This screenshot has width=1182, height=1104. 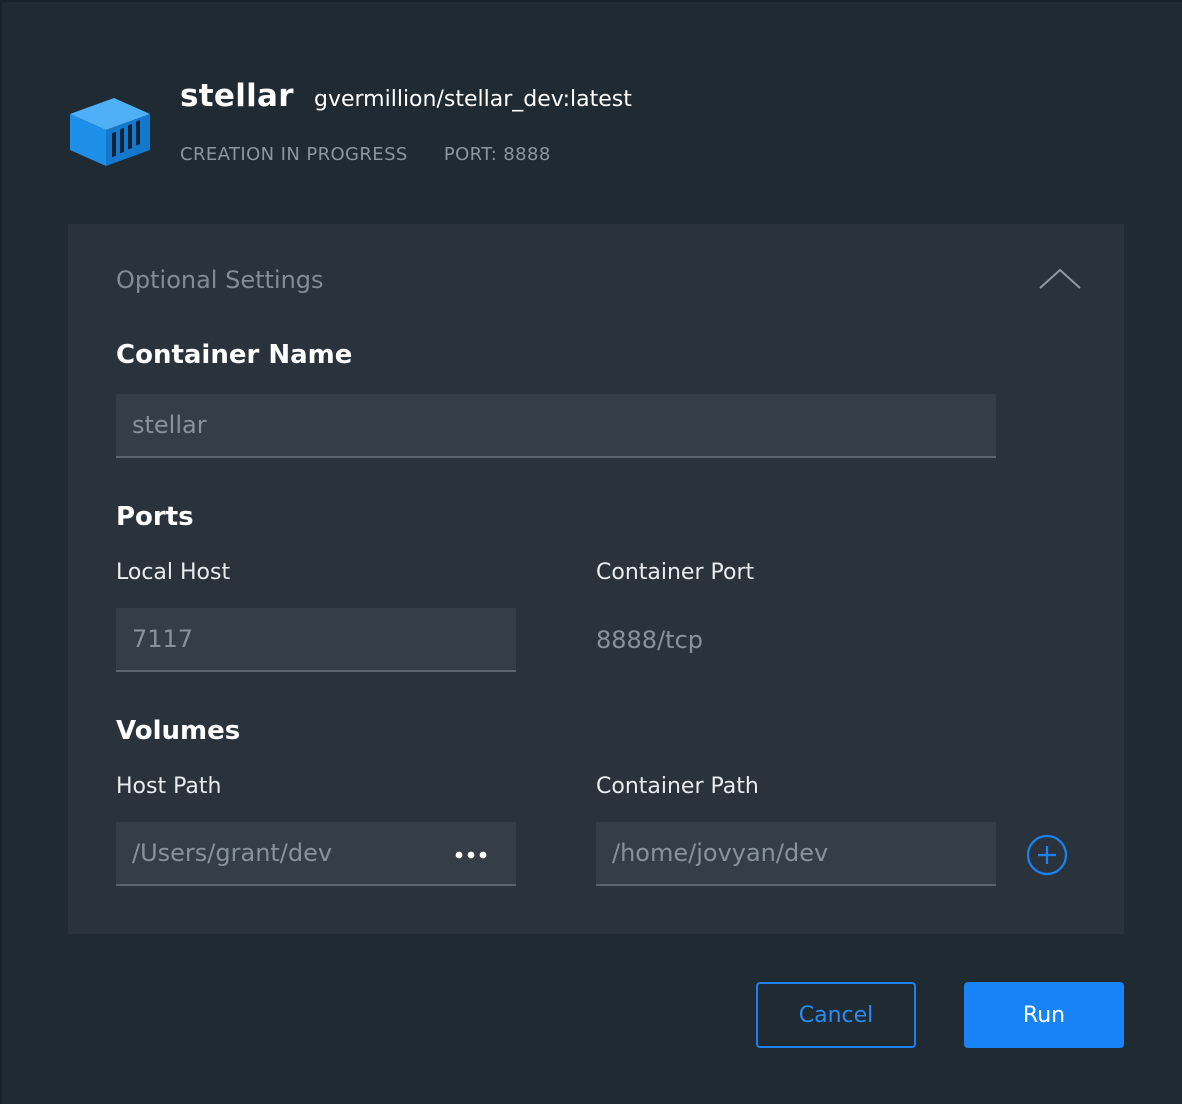 What do you see at coordinates (836, 1015) in the screenshot?
I see `cancel-button: Cancel` at bounding box center [836, 1015].